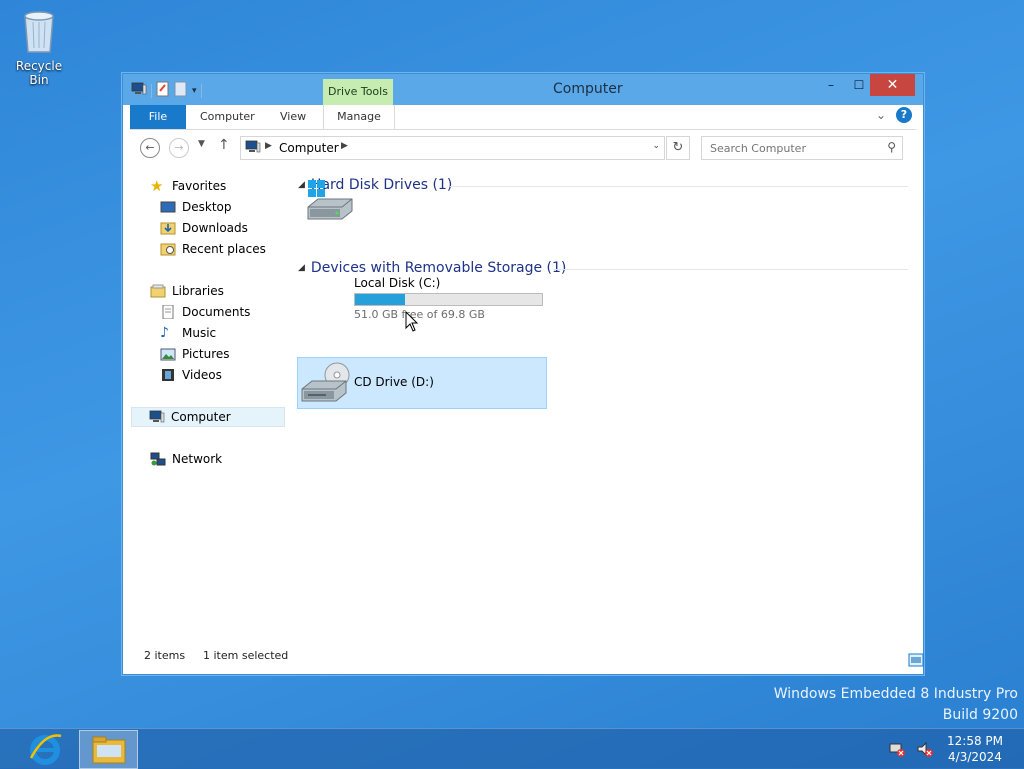 Image resolution: width=1024 pixels, height=769 pixels. What do you see at coordinates (195, 354) in the screenshot?
I see `nav-pictures: Pictures` at bounding box center [195, 354].